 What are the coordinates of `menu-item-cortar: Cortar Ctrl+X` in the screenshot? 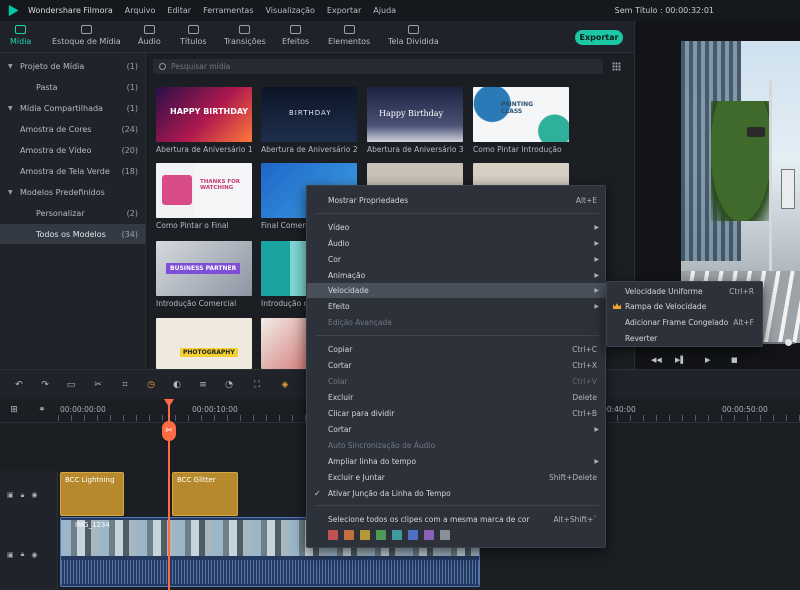 It's located at (457, 365).